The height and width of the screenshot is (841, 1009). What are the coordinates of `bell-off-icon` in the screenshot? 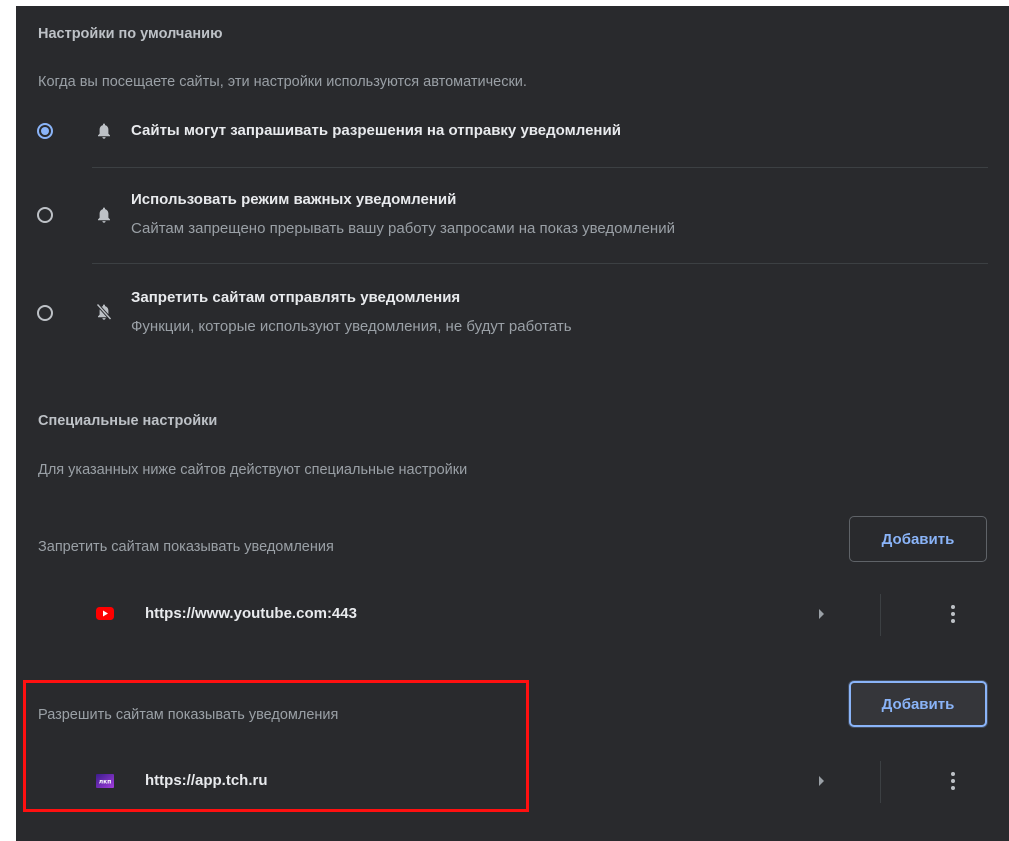 It's located at (104, 312).